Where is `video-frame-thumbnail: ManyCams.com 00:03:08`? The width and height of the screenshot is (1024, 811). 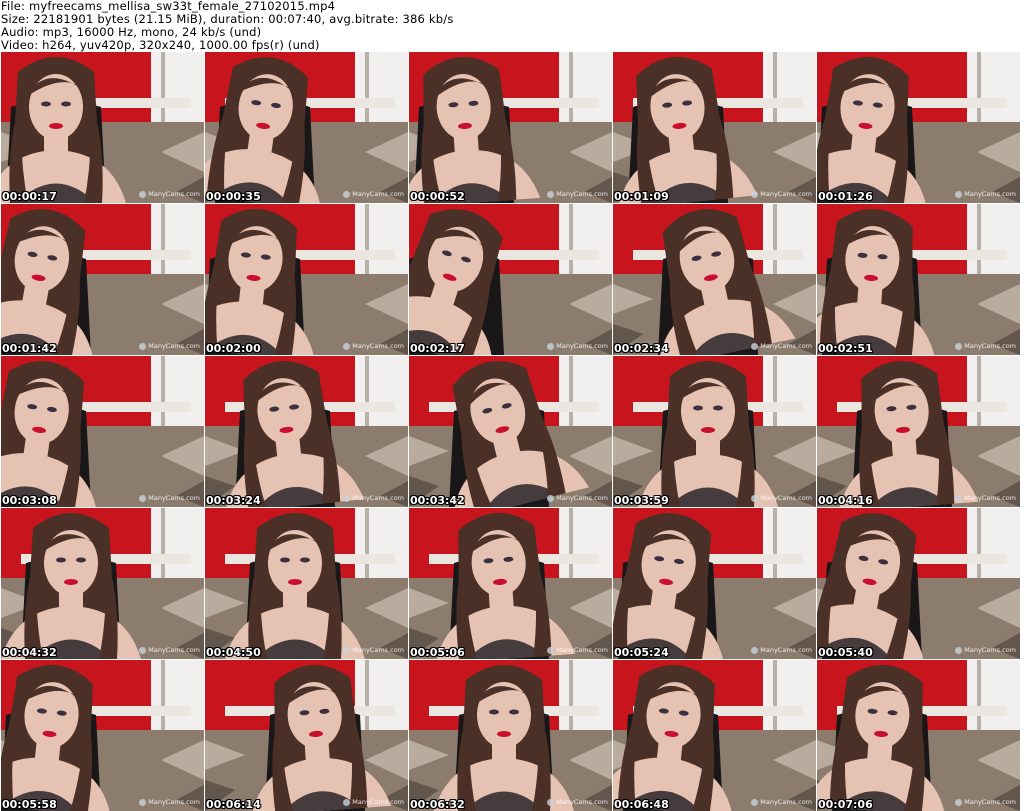 video-frame-thumbnail: ManyCams.com 00:03:08 is located at coordinates (102, 431).